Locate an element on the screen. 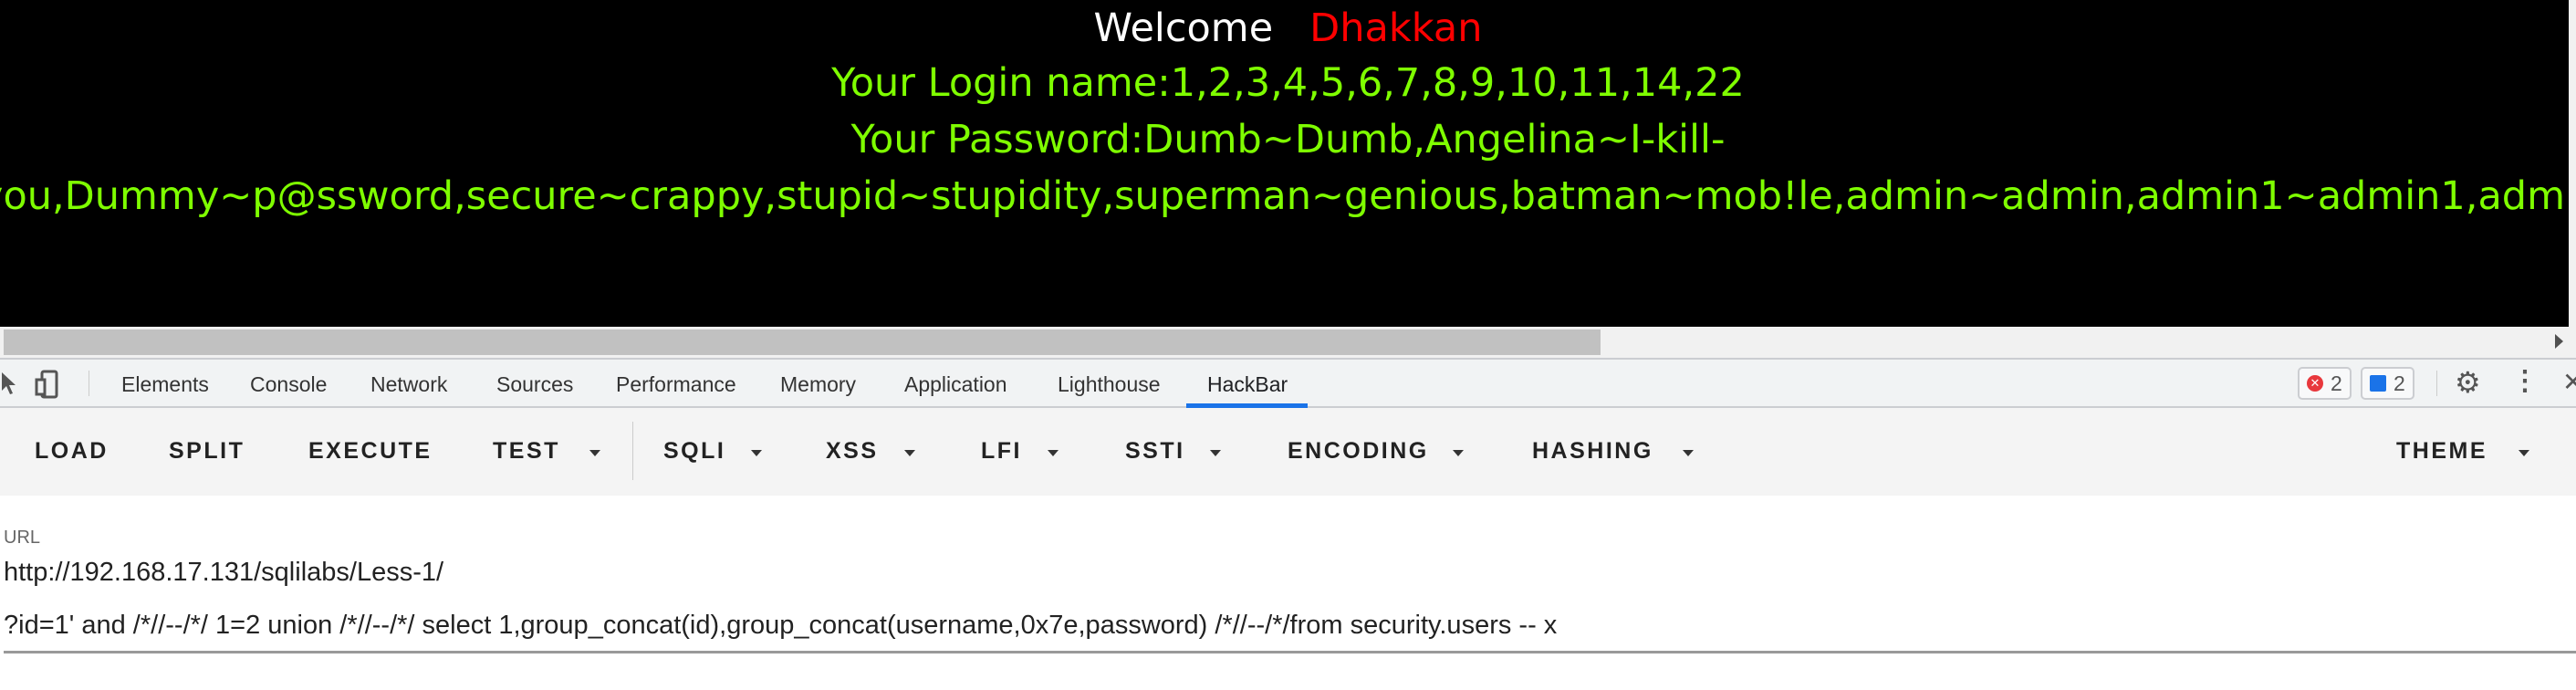 This screenshot has width=2576, height=690. test-menu-button: TEST is located at coordinates (526, 451).